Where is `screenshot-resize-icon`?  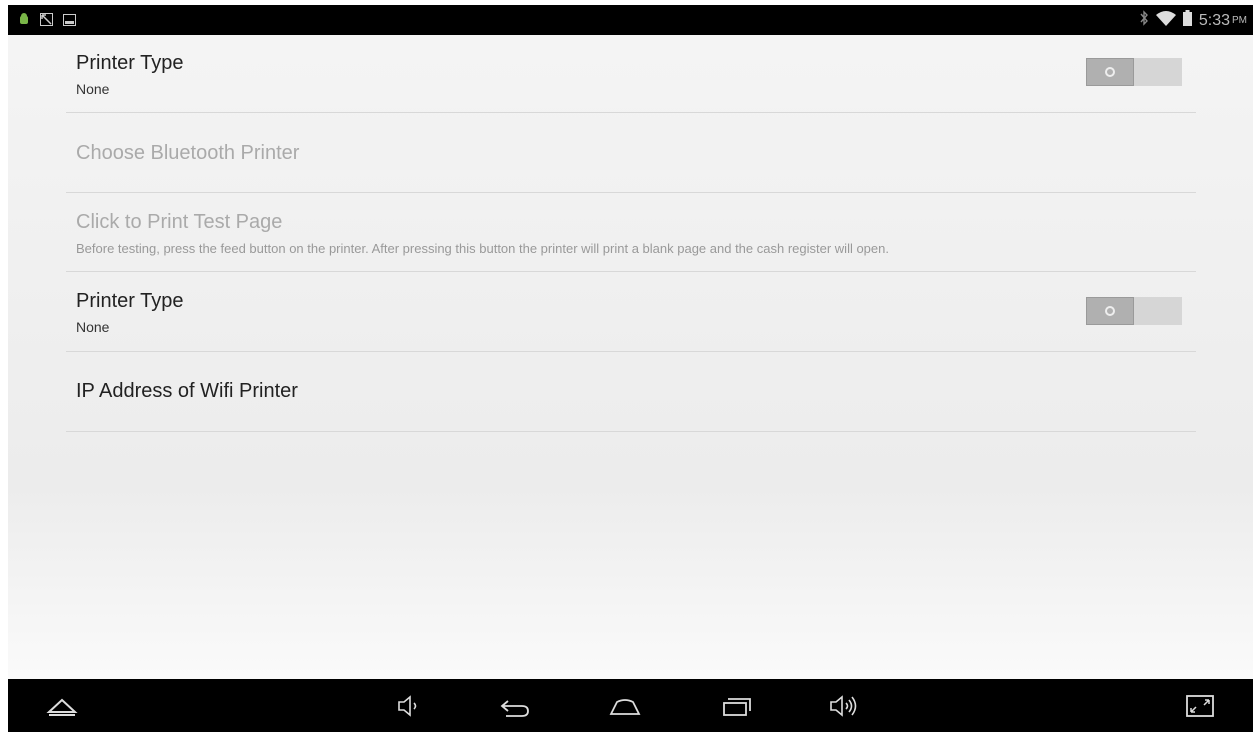 screenshot-resize-icon is located at coordinates (1200, 706).